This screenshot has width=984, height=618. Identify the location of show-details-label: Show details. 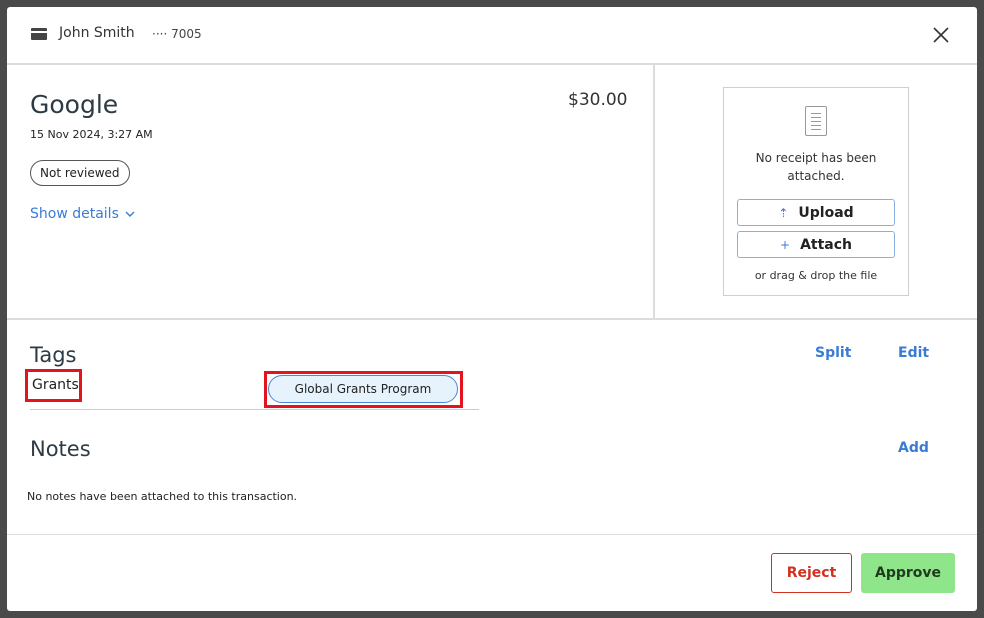
(74, 214).